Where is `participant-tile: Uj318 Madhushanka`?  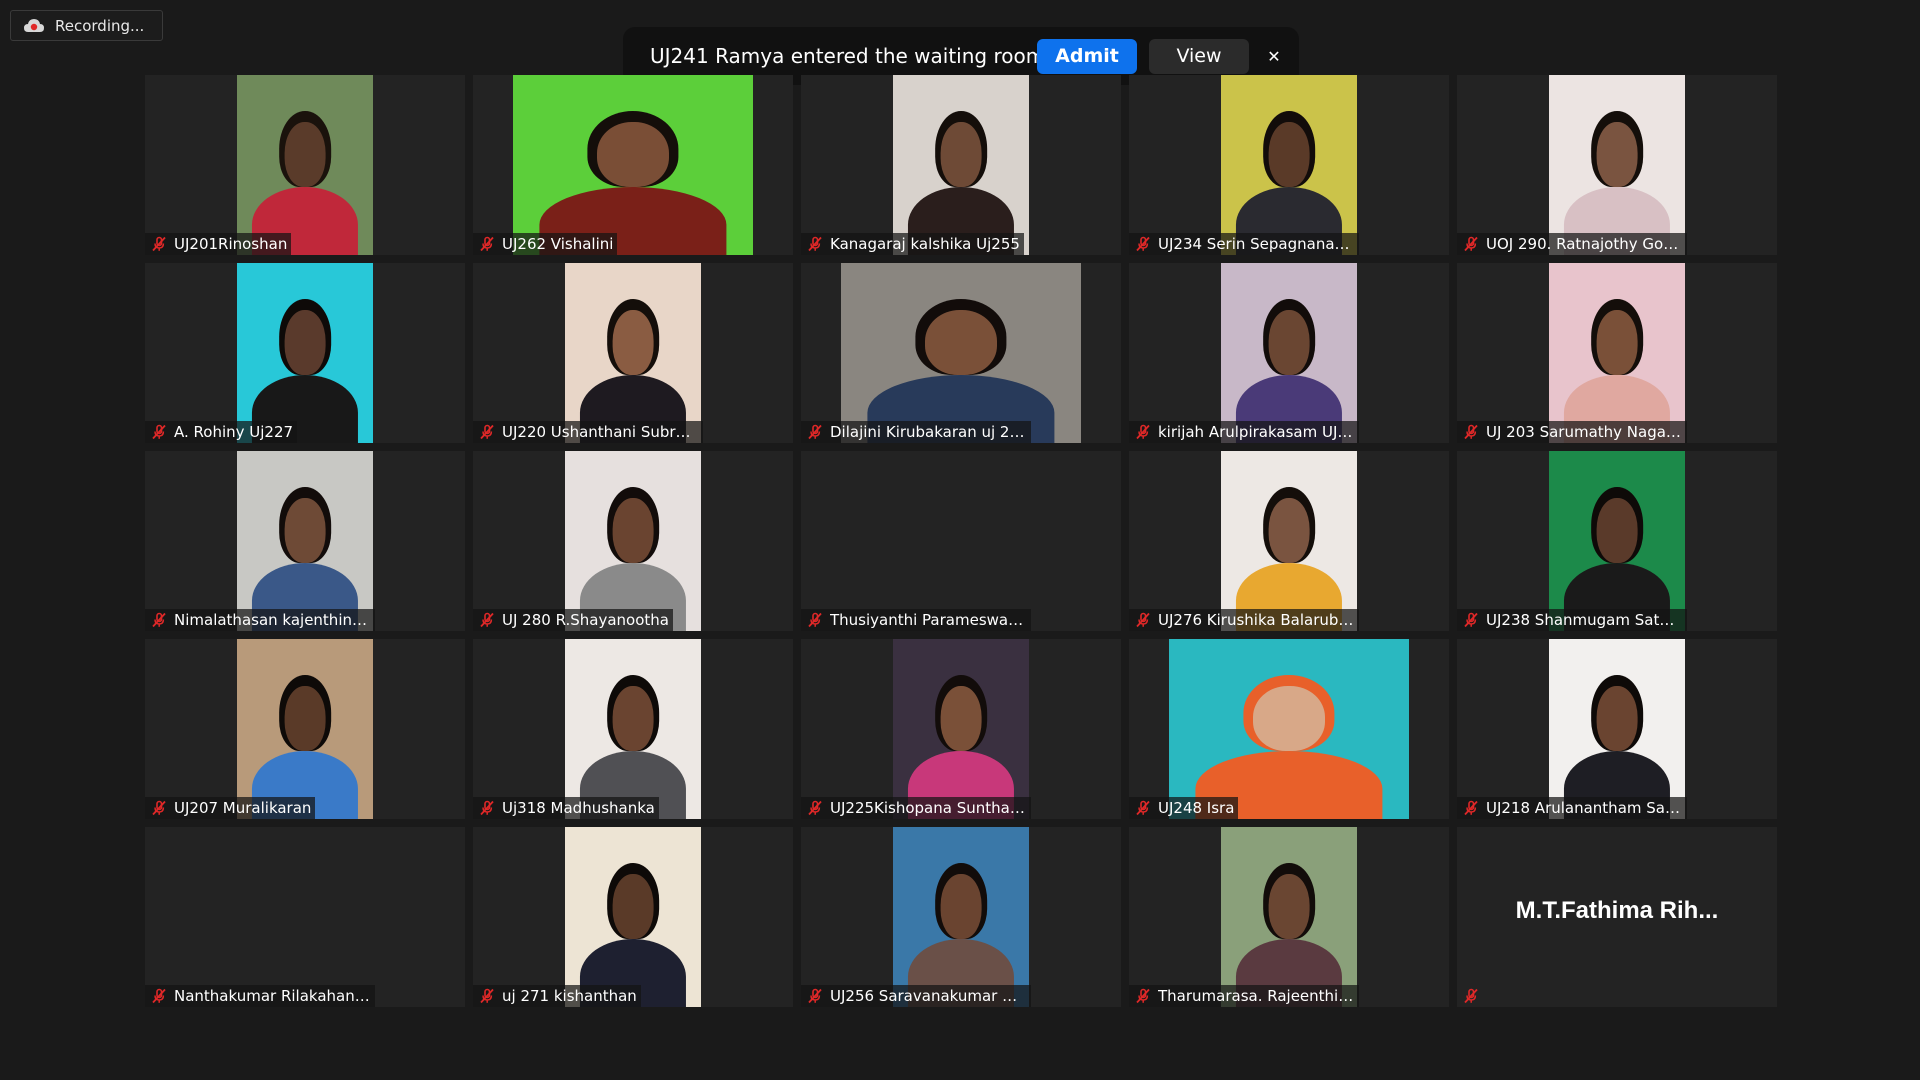
participant-tile: Uj318 Madhushanka is located at coordinates (633, 729).